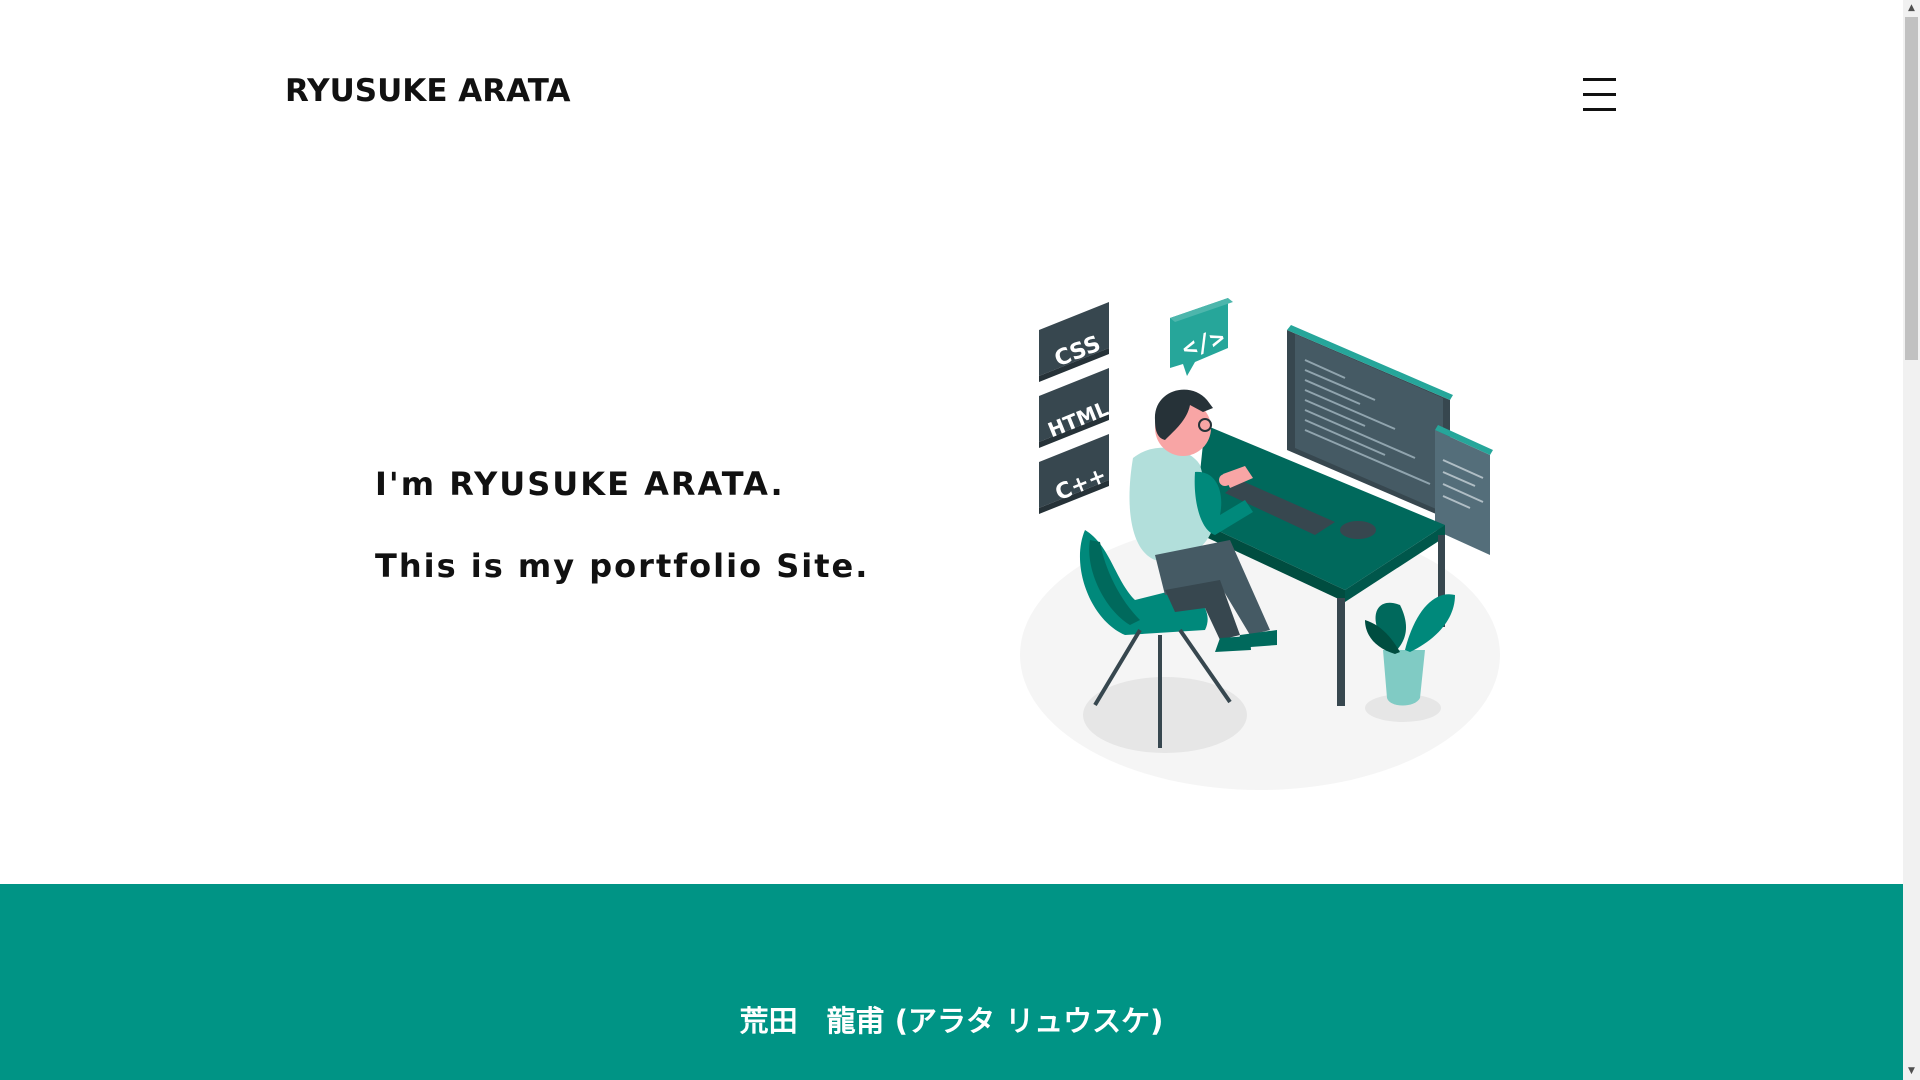 The width and height of the screenshot is (1920, 1080). What do you see at coordinates (1911, 540) in the screenshot?
I see `vertical-scrollbar: ▲ ▼` at bounding box center [1911, 540].